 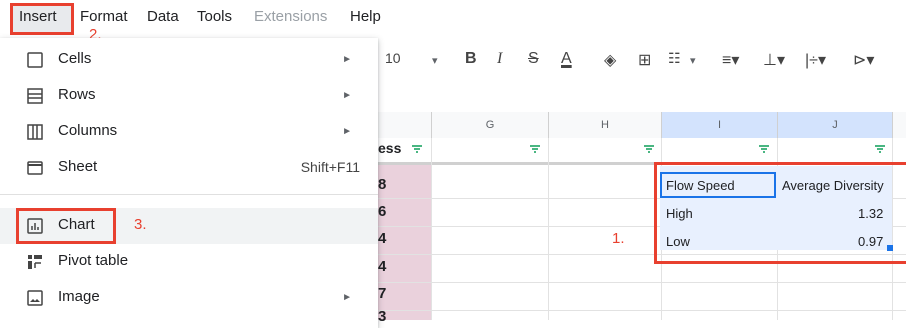 I want to click on merge-dropdown-icon: ▾, so click(x=693, y=60).